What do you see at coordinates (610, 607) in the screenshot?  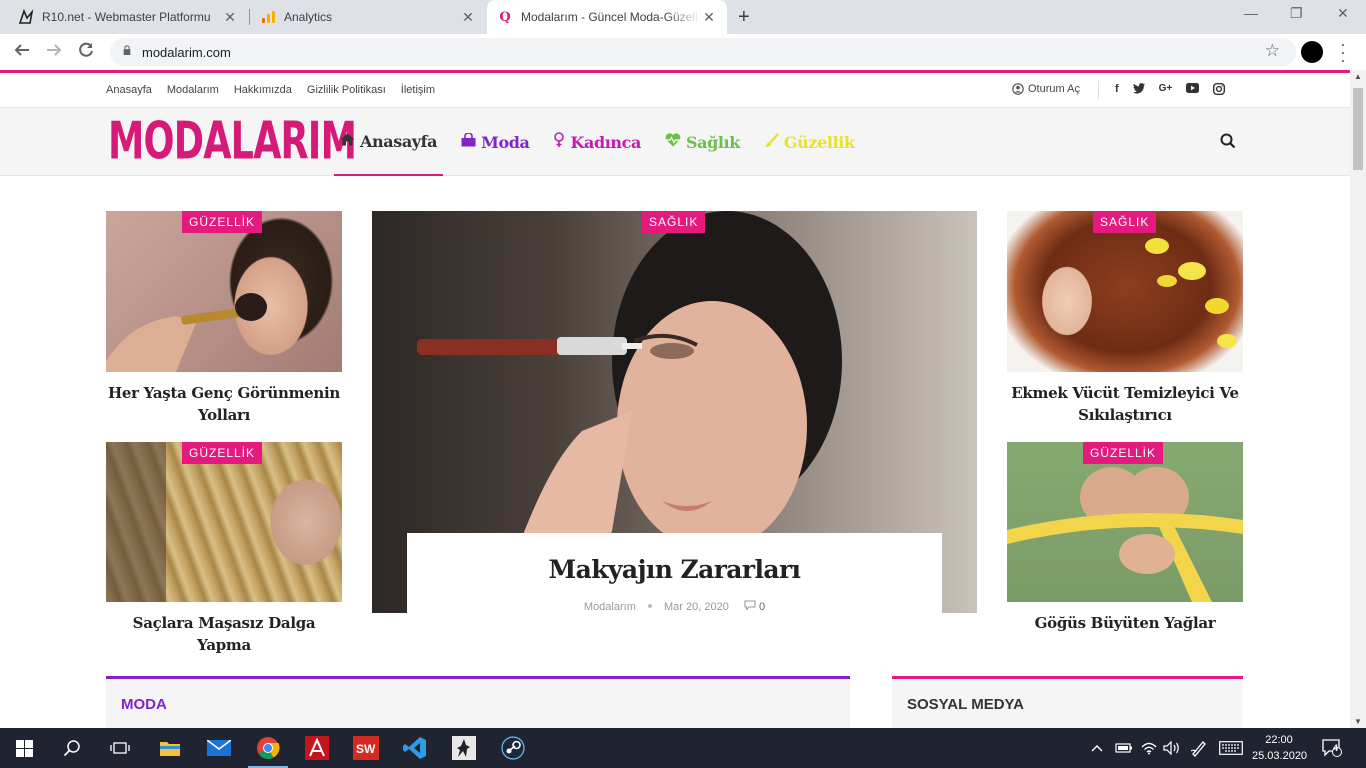 I see `author: Modalarım` at bounding box center [610, 607].